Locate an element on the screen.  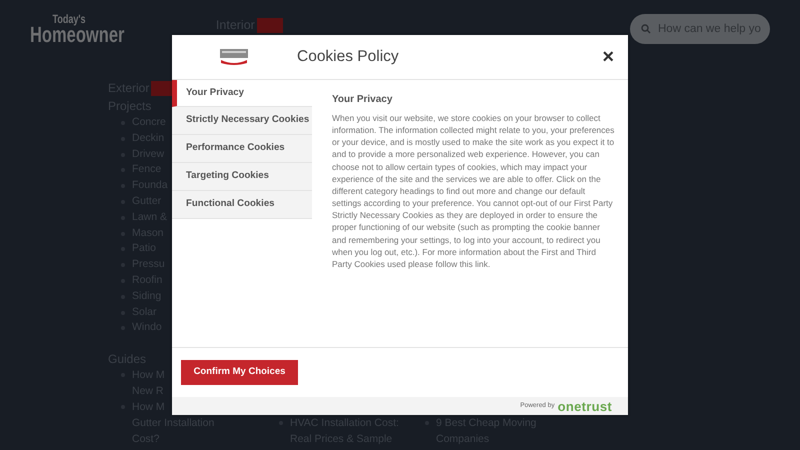
brand-logo: onetrust is located at coordinates (585, 406).